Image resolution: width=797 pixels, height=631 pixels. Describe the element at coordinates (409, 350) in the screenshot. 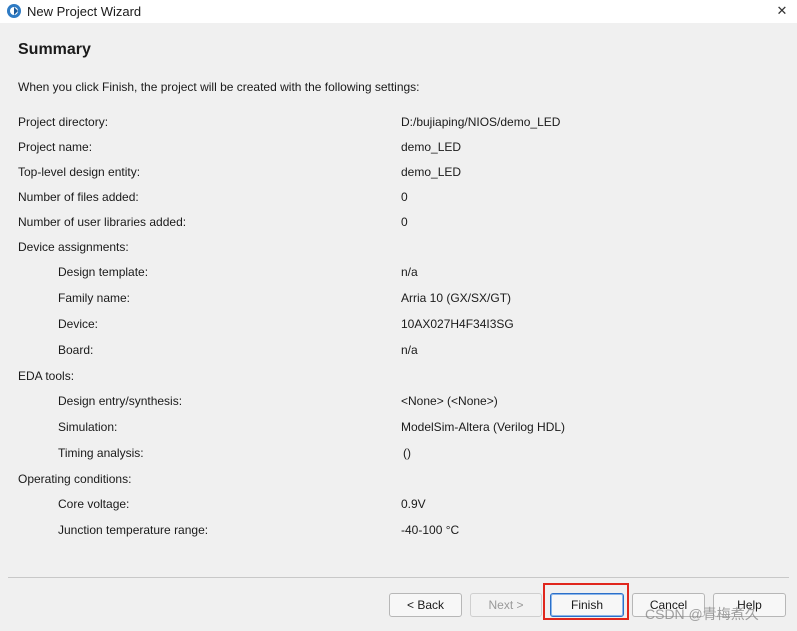

I see `board-value: n/a` at that location.